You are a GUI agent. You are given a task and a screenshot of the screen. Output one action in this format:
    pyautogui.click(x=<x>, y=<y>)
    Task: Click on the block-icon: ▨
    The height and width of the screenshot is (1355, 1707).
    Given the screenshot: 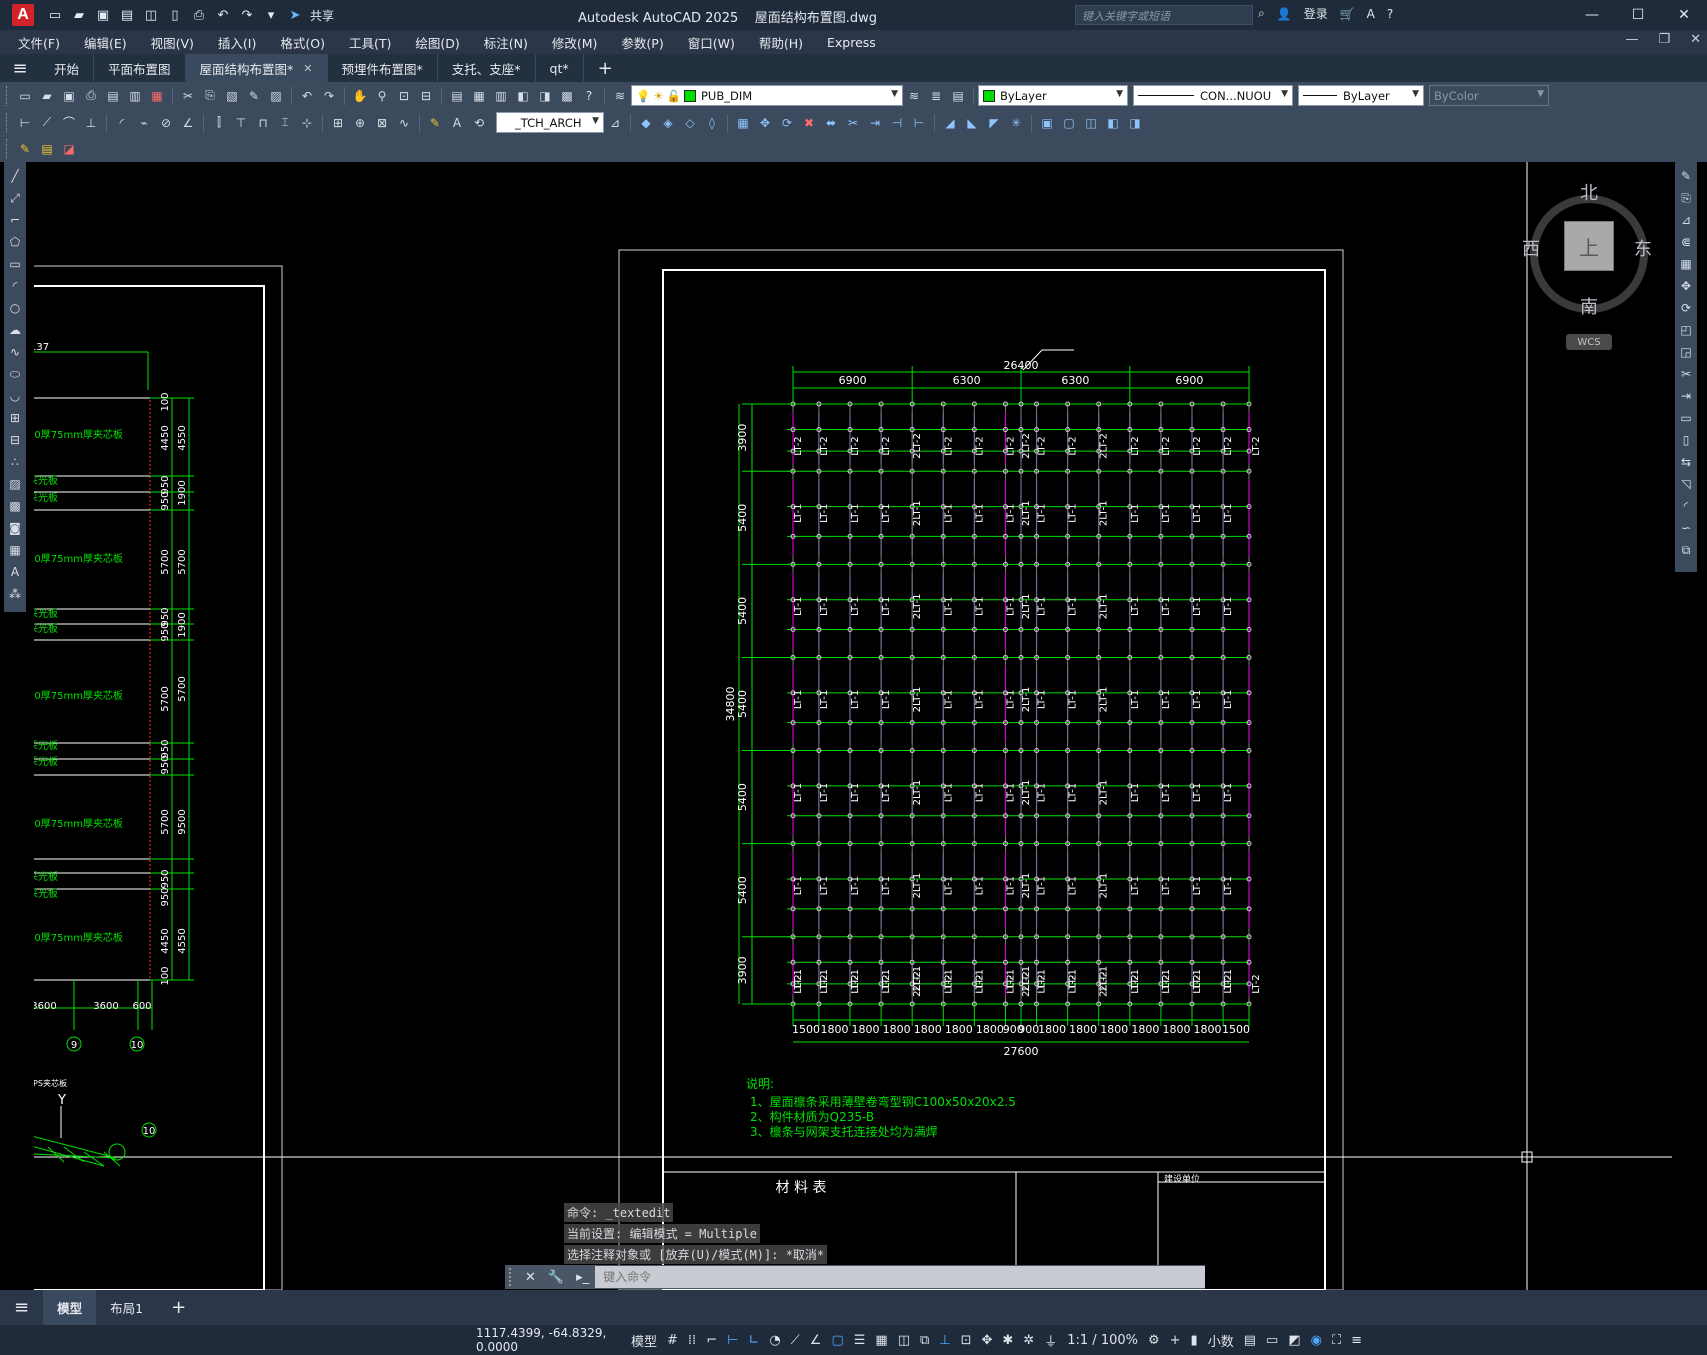 What is the action you would take?
    pyautogui.click(x=276, y=96)
    